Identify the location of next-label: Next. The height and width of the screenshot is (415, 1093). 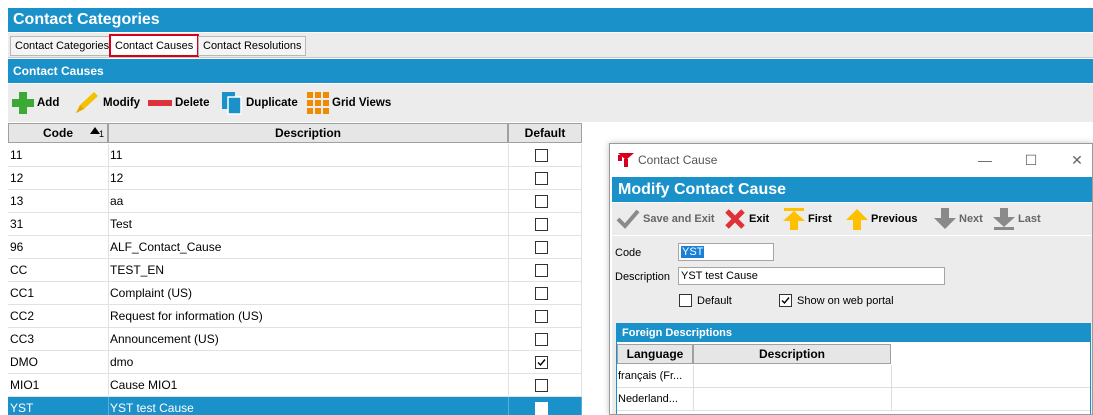
(971, 219).